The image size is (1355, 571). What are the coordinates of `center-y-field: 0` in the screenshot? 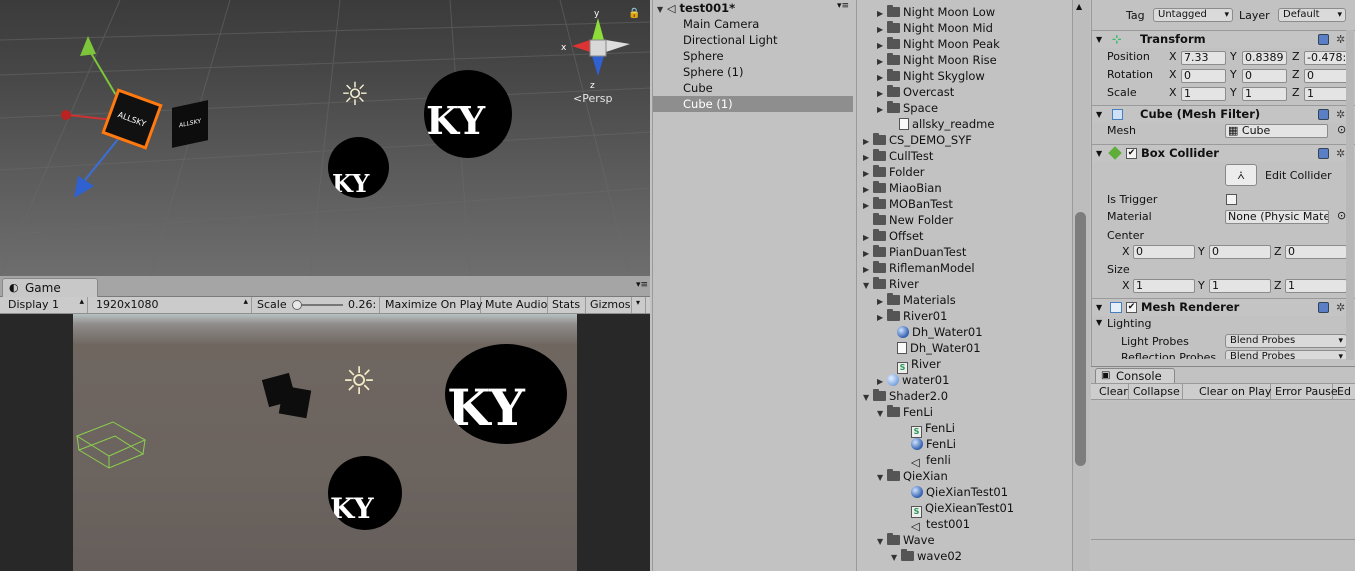 It's located at (1240, 252).